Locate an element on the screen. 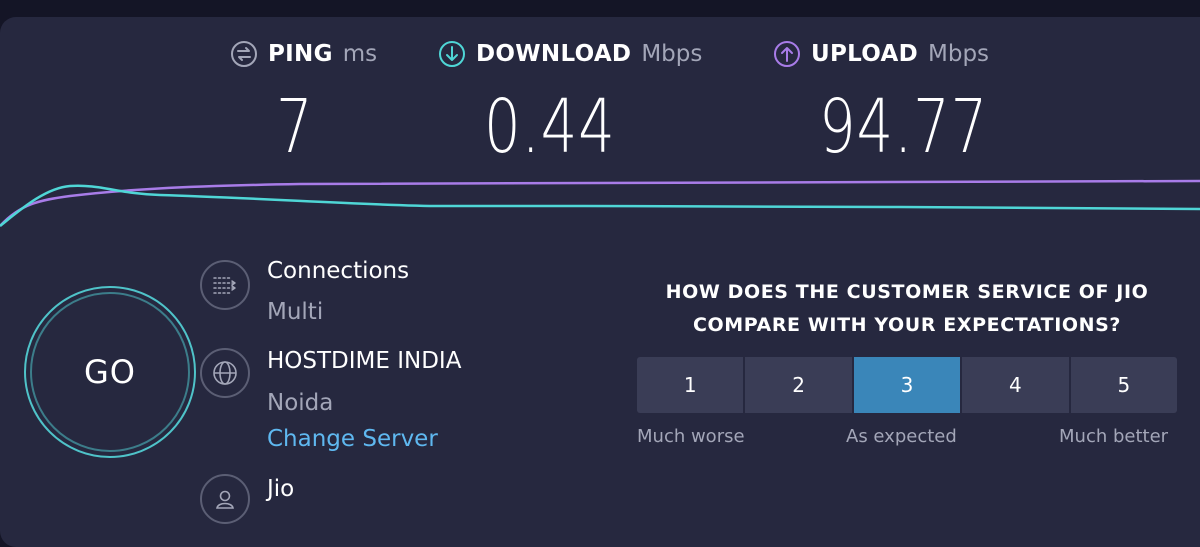  download-metric: DOWNLOAD Mbps 0.44 is located at coordinates (570, 102).